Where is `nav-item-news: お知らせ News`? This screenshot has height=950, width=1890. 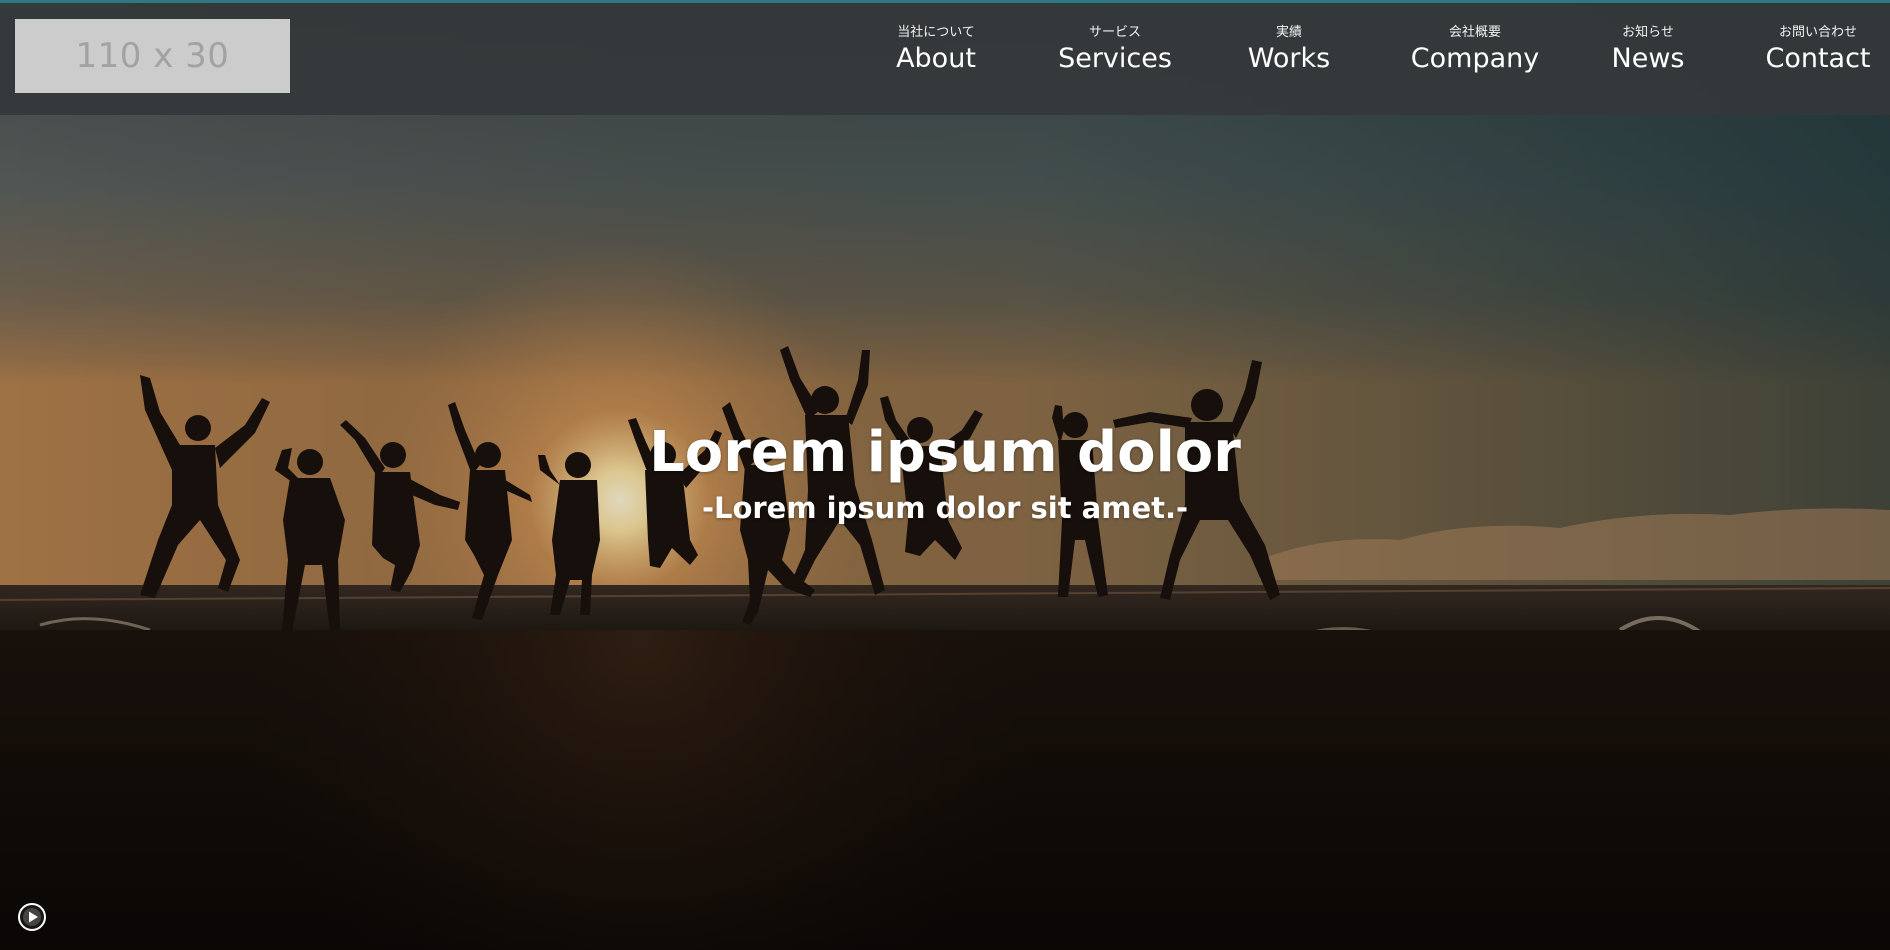 nav-item-news: お知らせ News is located at coordinates (1648, 50).